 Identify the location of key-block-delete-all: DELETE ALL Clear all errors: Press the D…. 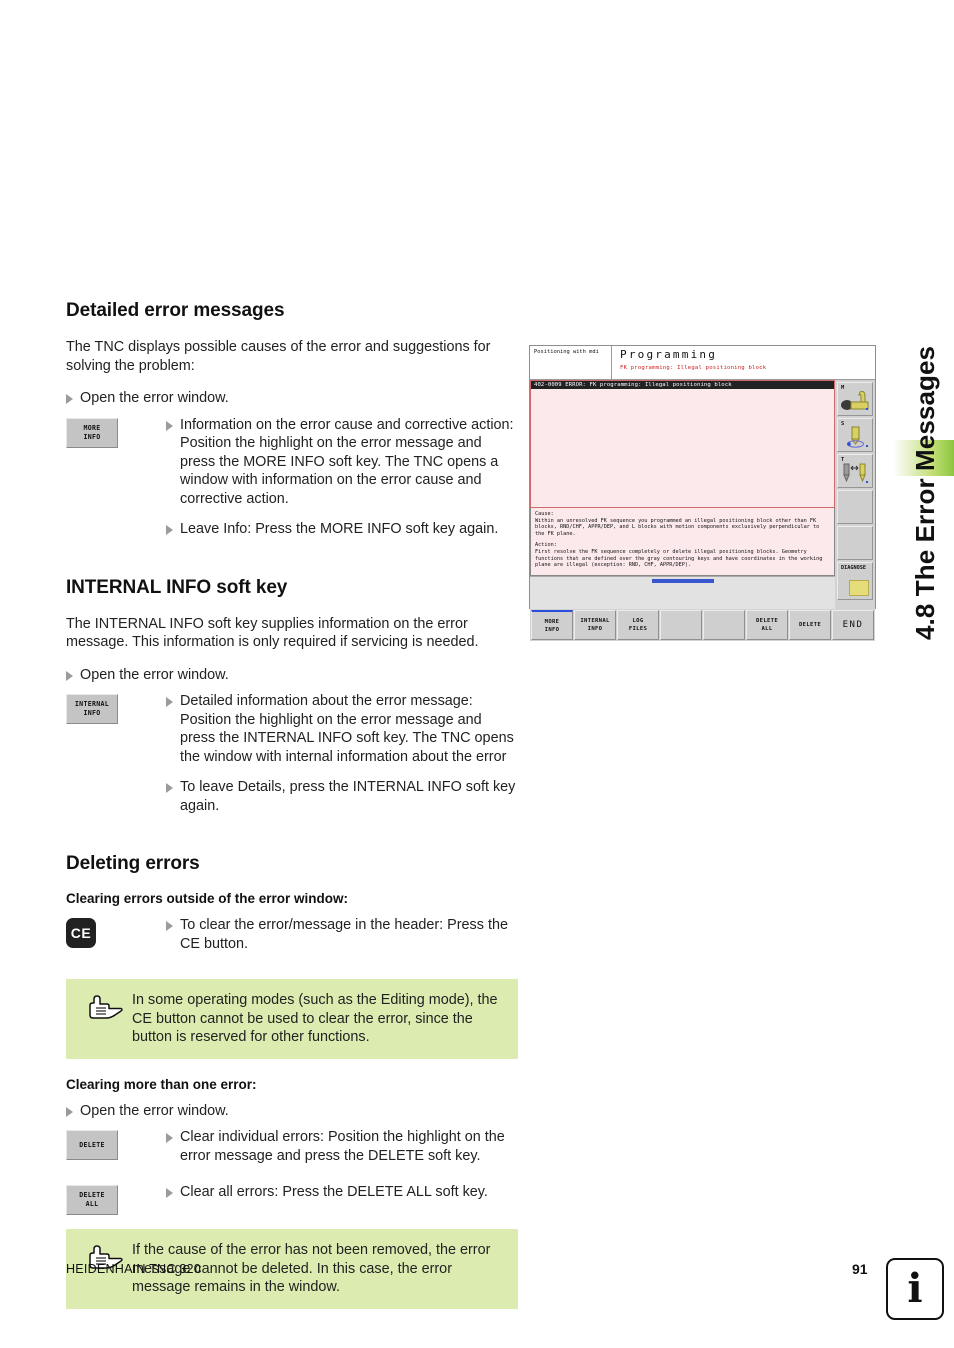
(292, 1199).